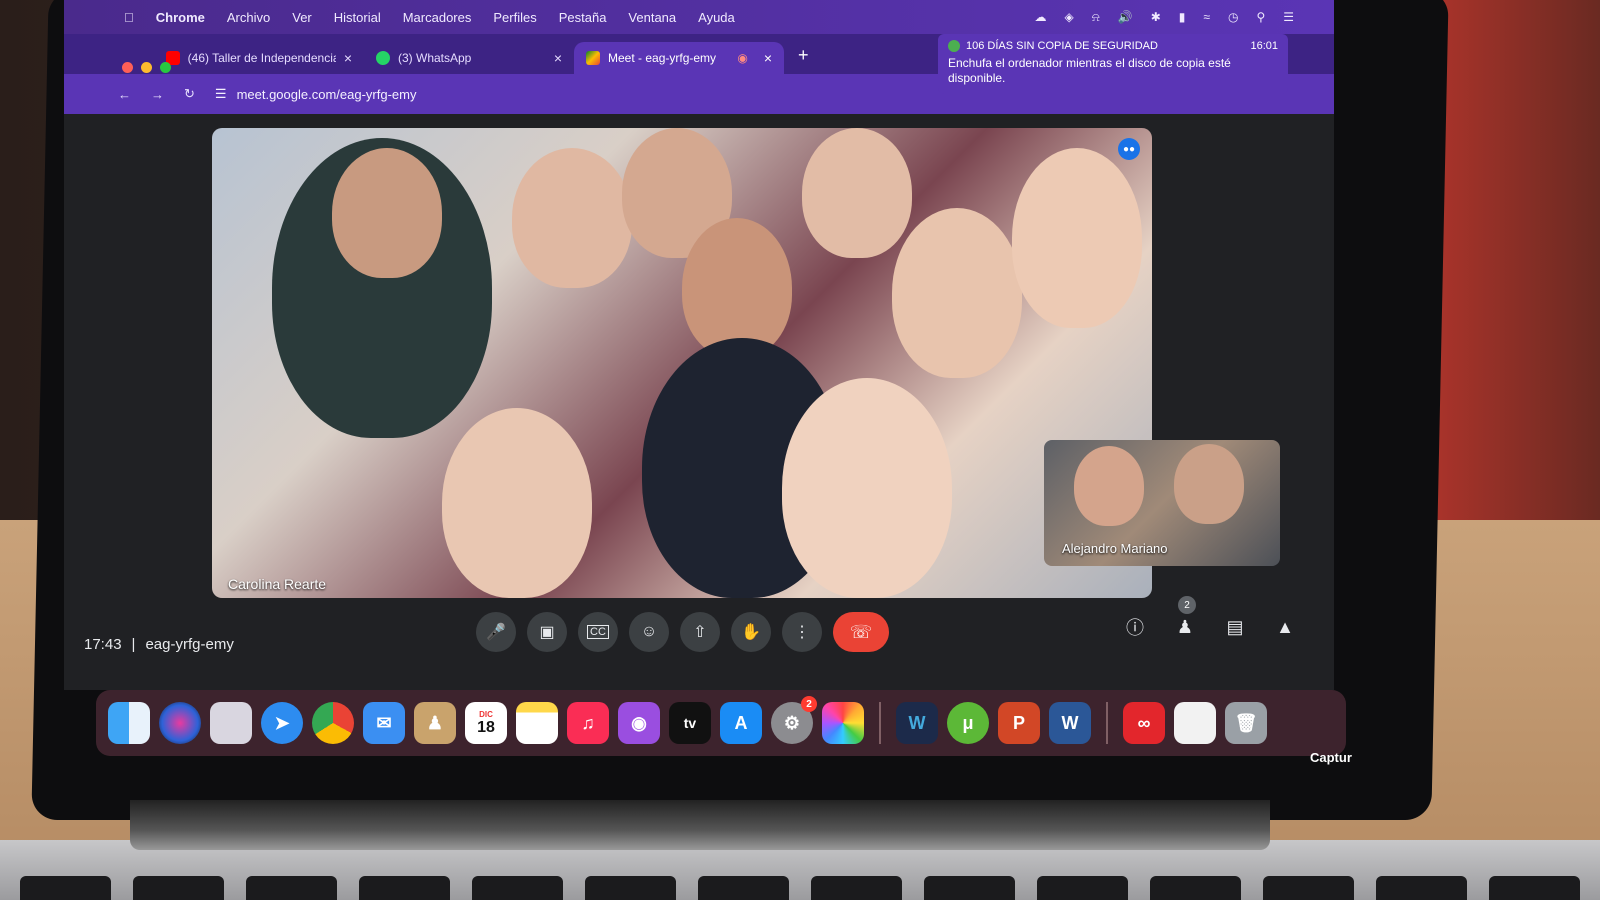 The image size is (1600, 900). I want to click on more-options-button: ⋮, so click(802, 632).